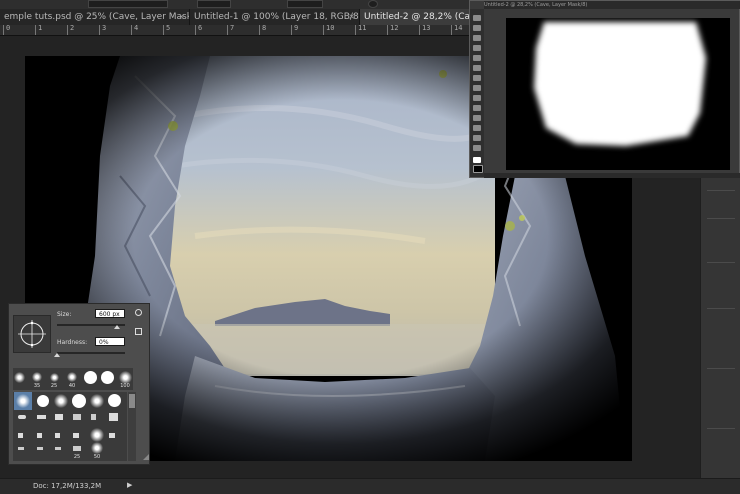 This screenshot has width=740, height=494. What do you see at coordinates (138, 312) in the screenshot?
I see `settings-gear-icon` at bounding box center [138, 312].